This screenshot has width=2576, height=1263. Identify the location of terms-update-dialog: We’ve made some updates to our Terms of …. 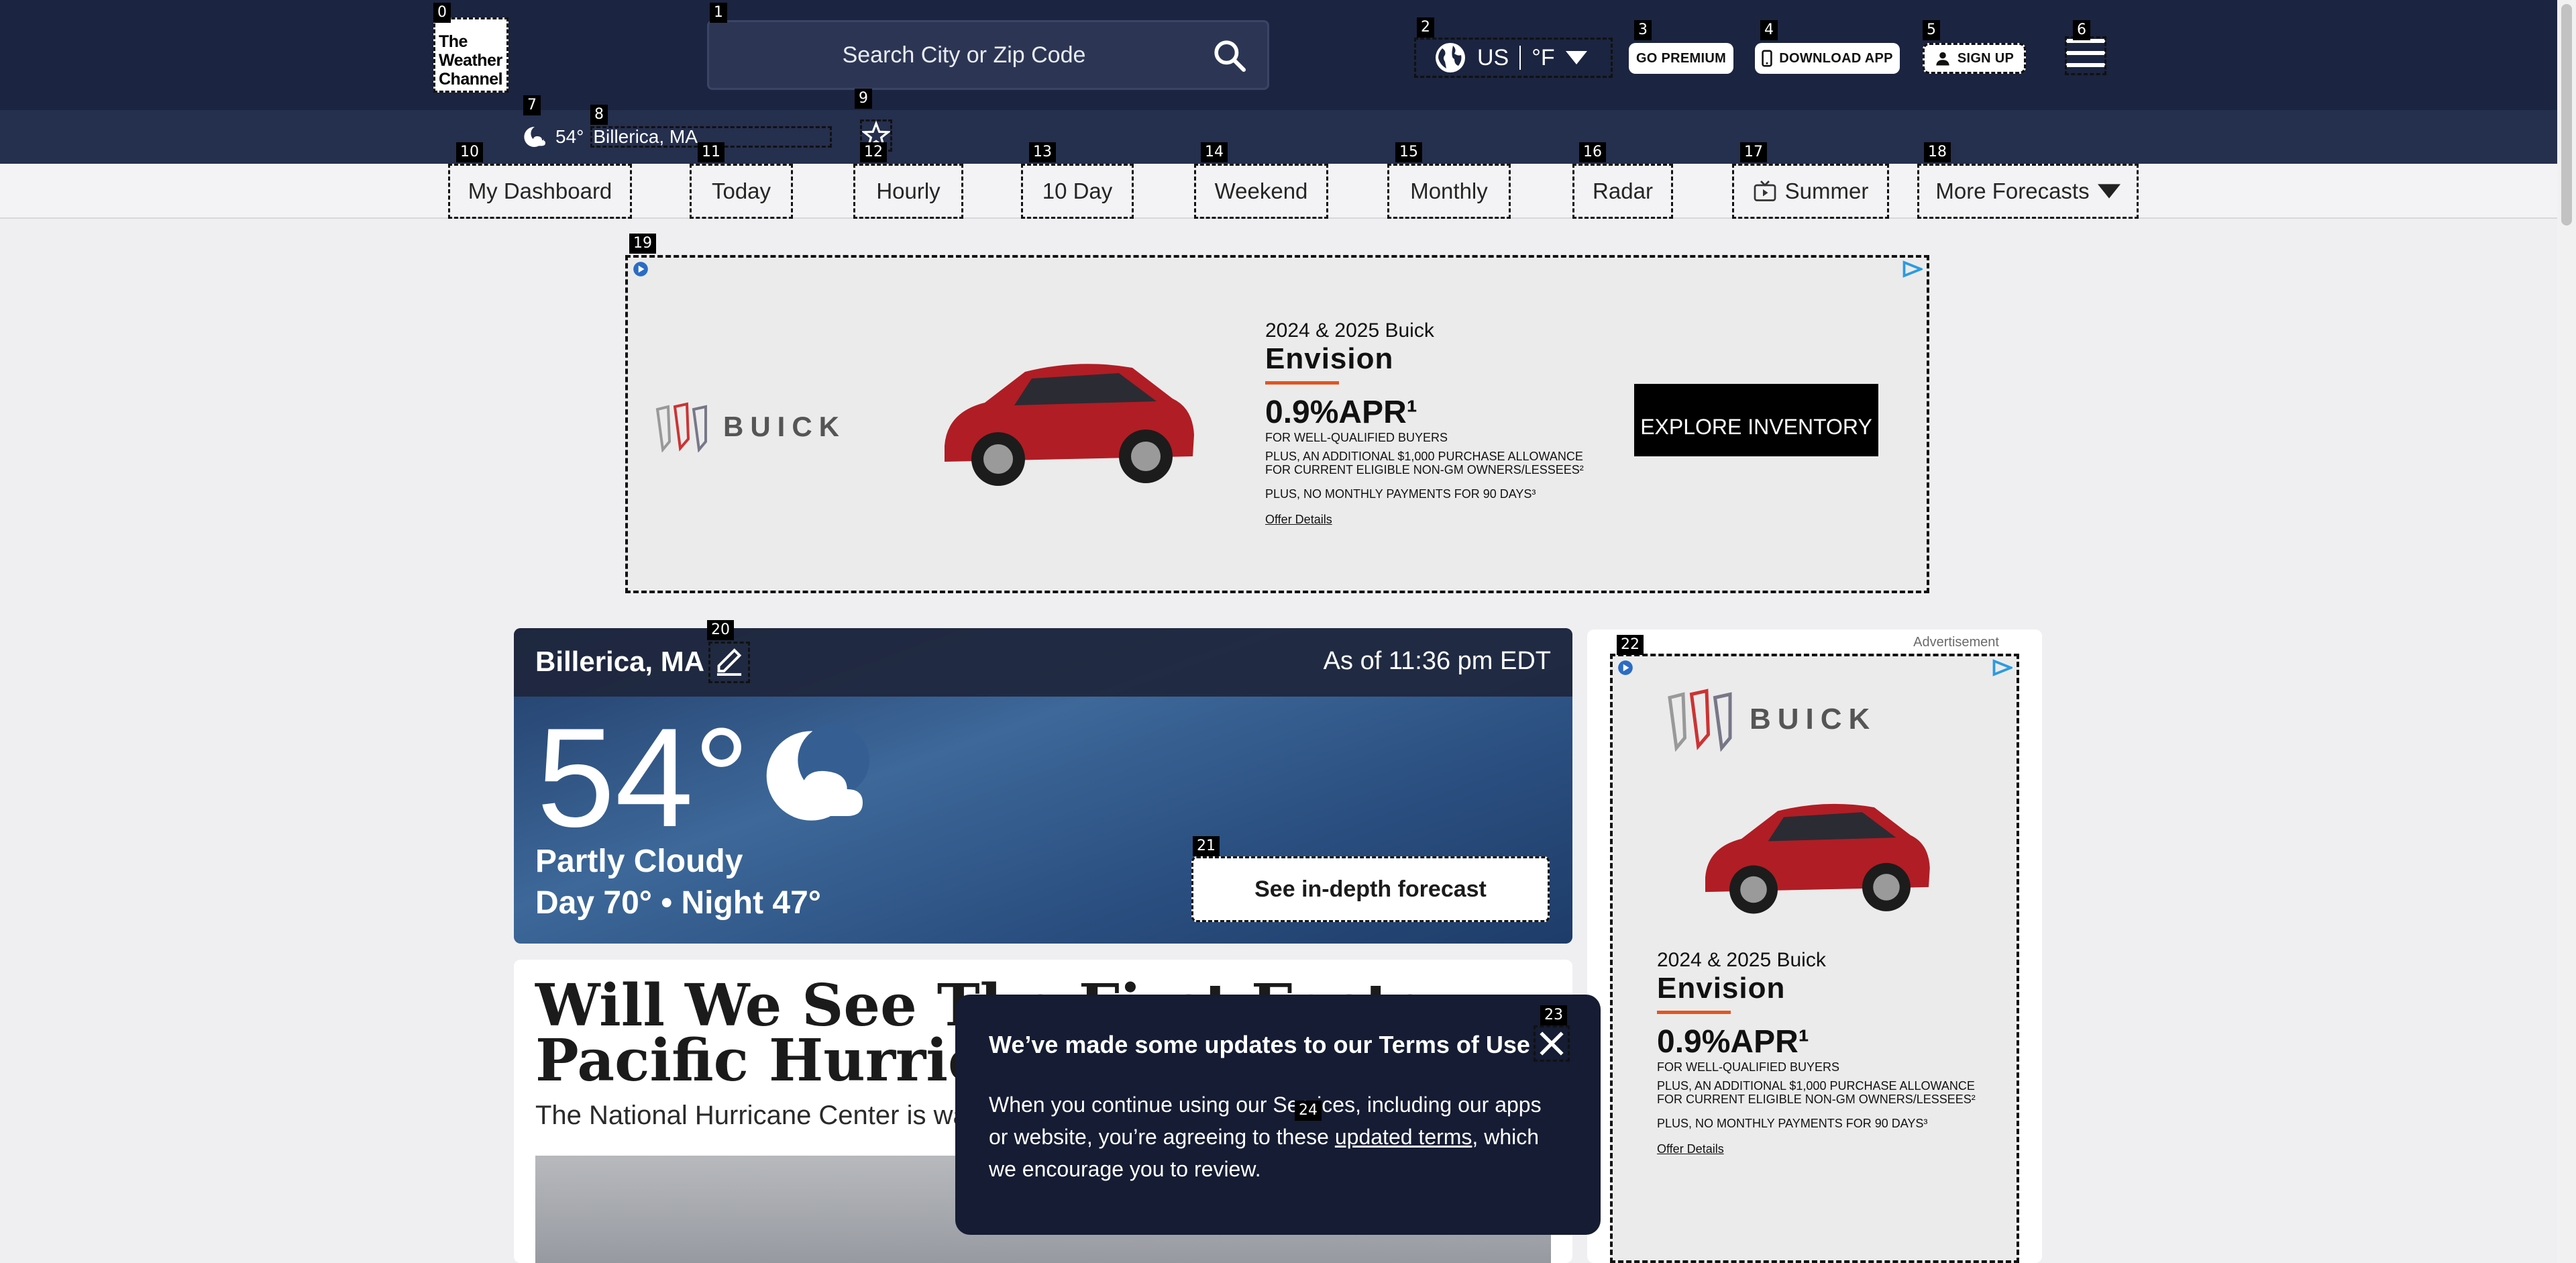
(1278, 1115).